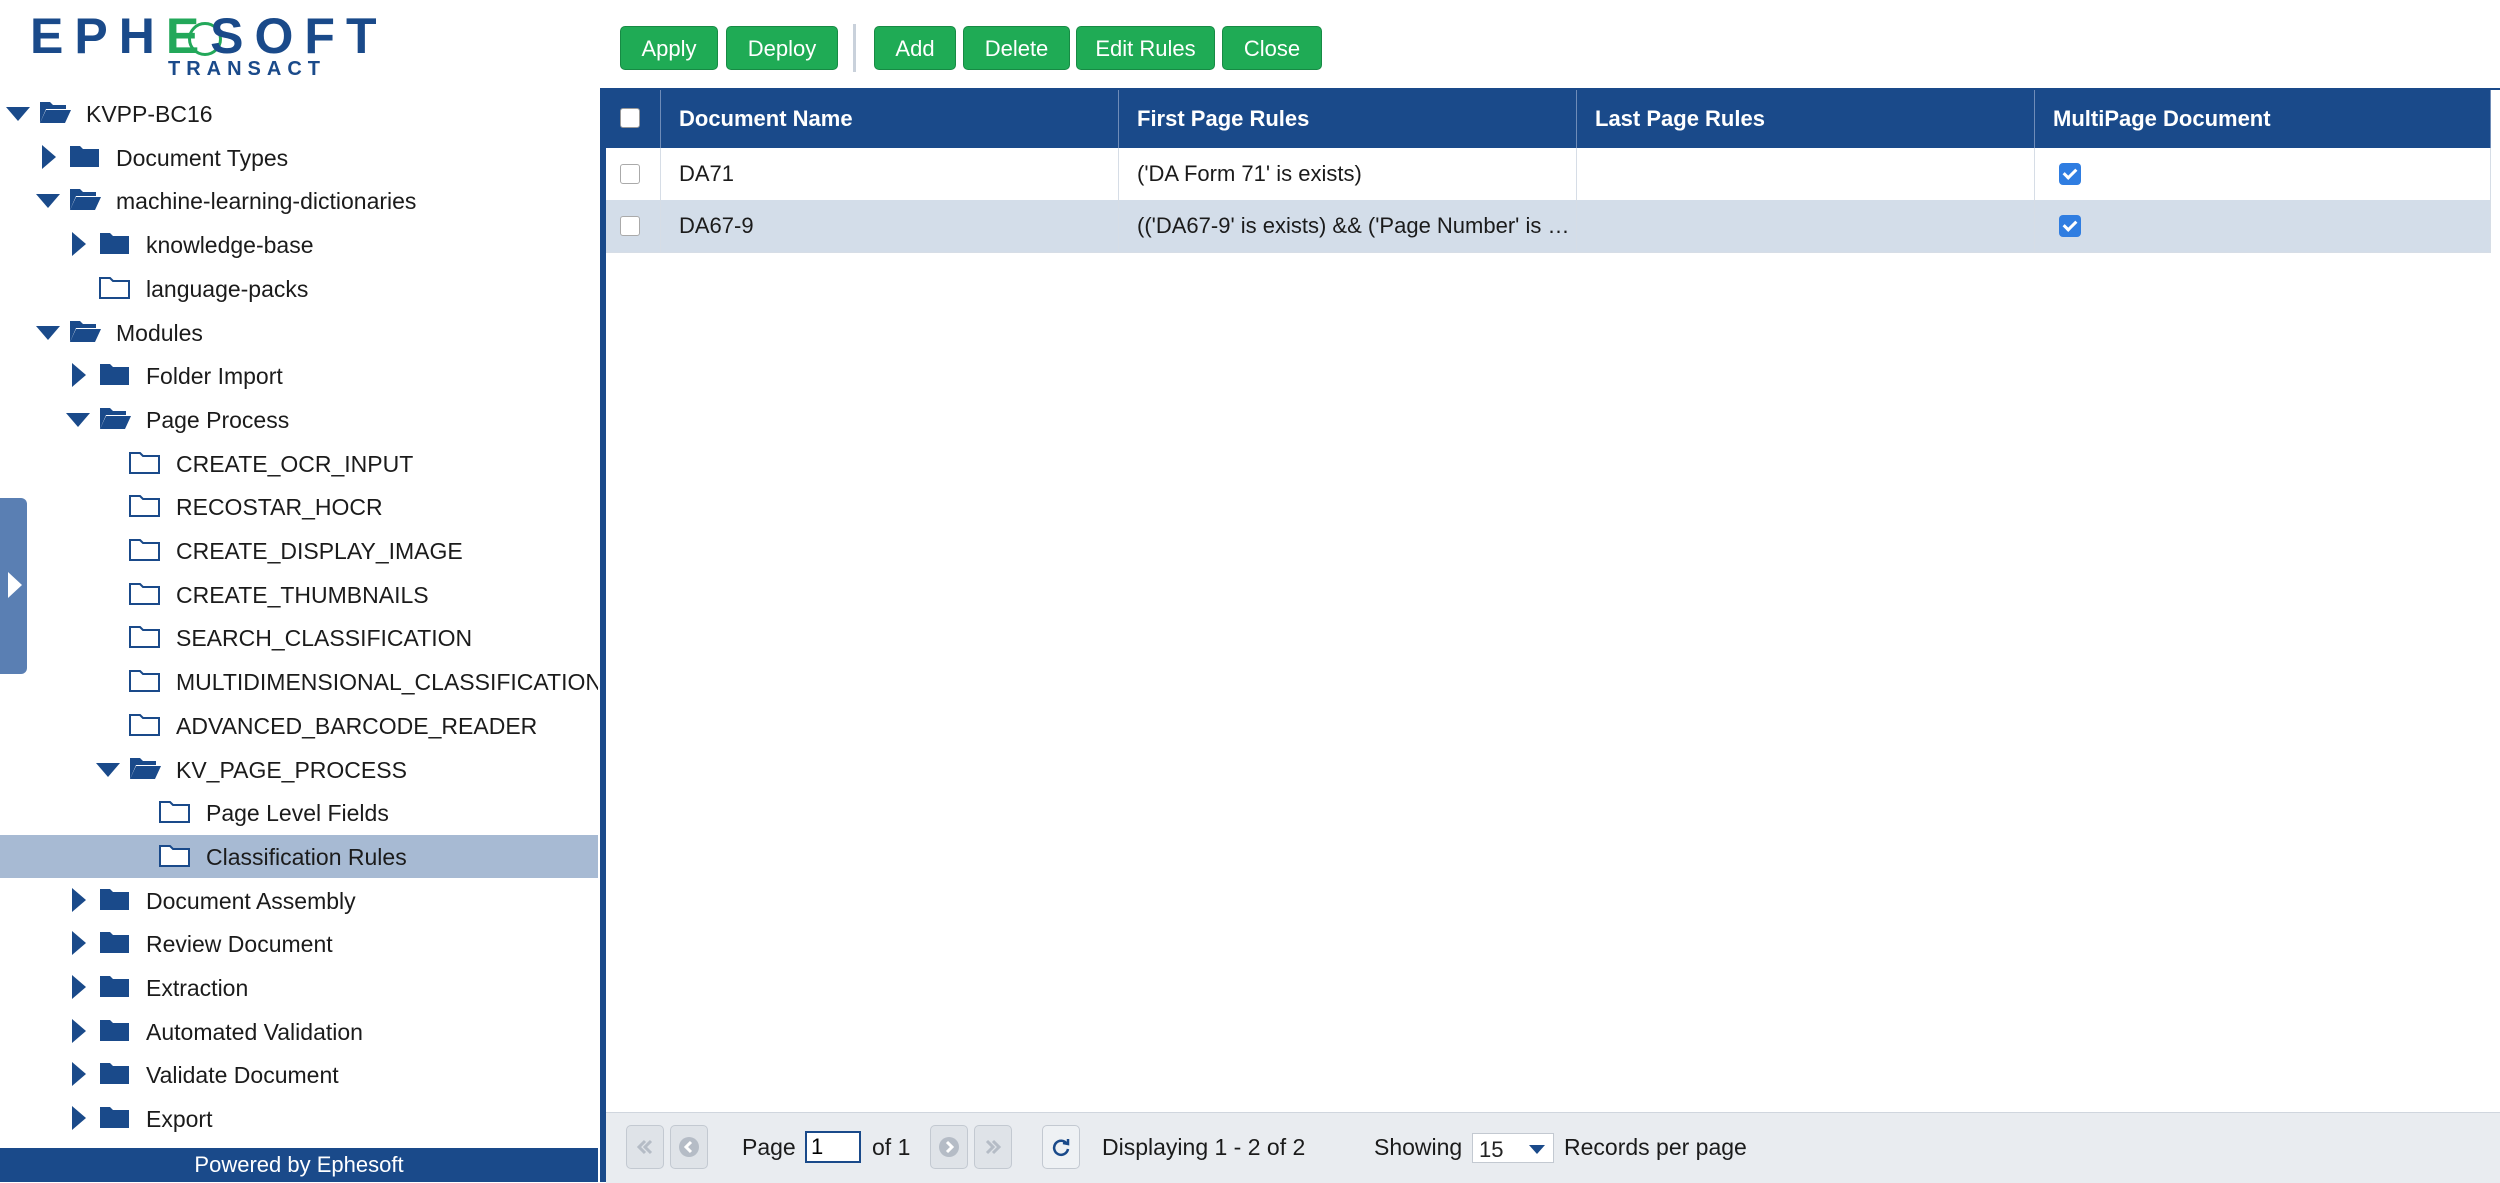 The image size is (2500, 1183). I want to click on tree-item: CREATE_DISPLAY_IMAGE, so click(299, 550).